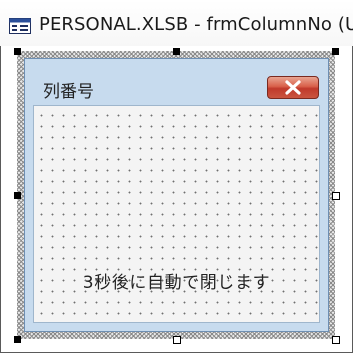 Image resolution: width=353 pixels, height=353 pixels. Describe the element at coordinates (17, 195) in the screenshot. I see `resize-handle-middle-left` at that location.